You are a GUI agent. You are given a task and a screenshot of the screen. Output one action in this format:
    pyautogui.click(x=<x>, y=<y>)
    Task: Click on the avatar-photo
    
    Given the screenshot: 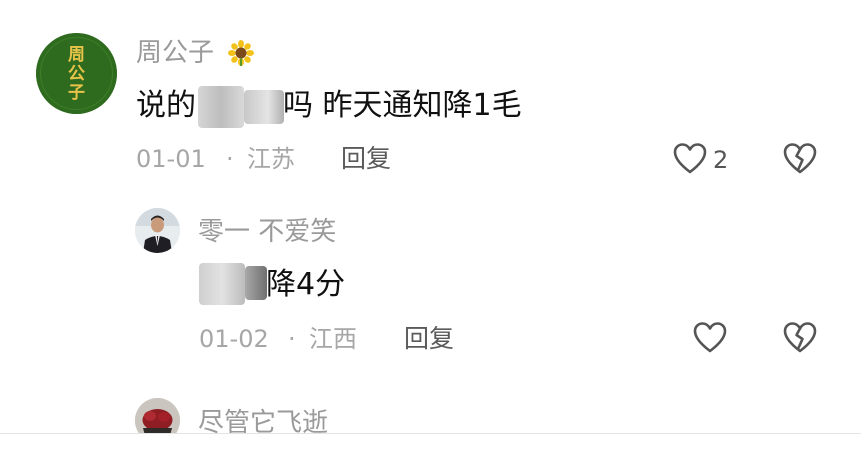 What is the action you would take?
    pyautogui.click(x=157, y=230)
    